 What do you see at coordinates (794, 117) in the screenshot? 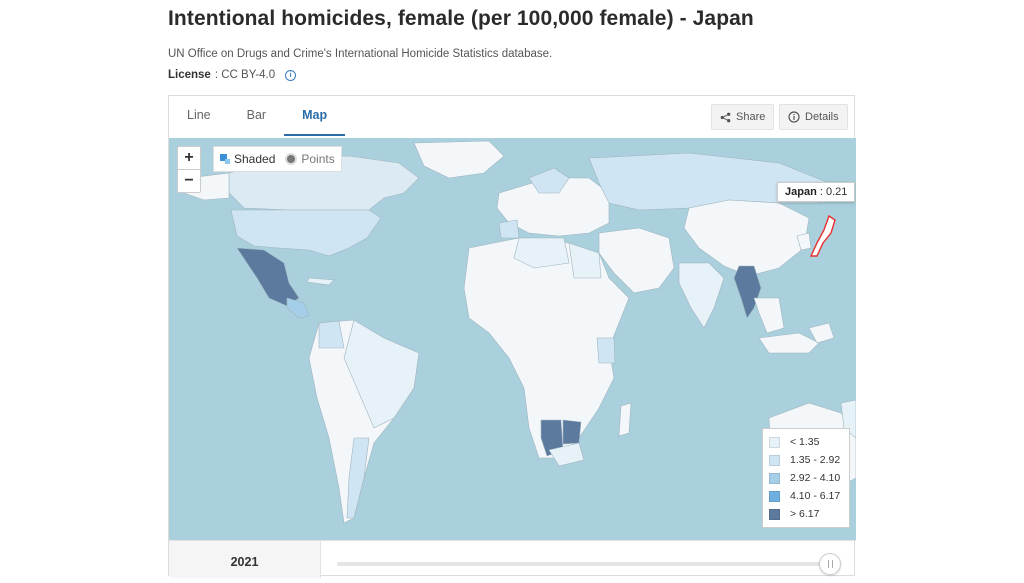
I see `info-circle-icon` at bounding box center [794, 117].